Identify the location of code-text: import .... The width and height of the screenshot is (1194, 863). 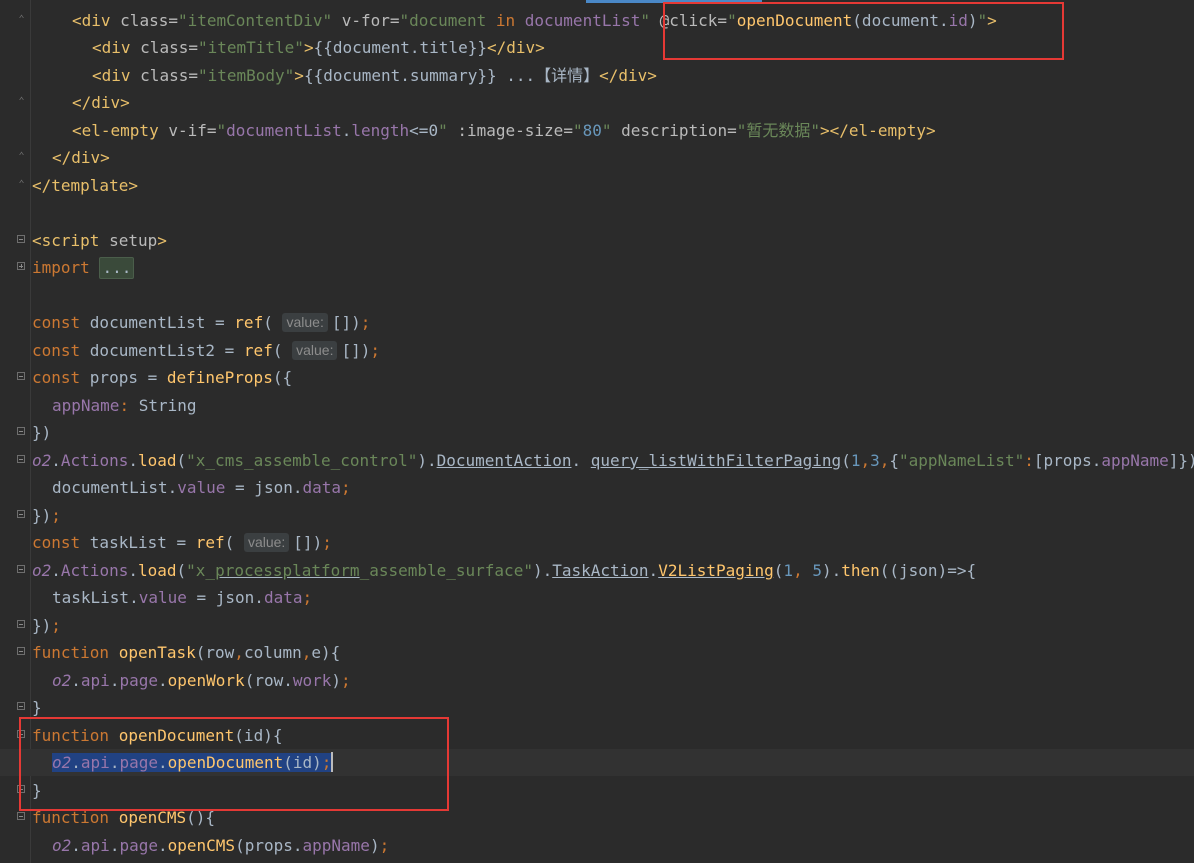
(83, 267).